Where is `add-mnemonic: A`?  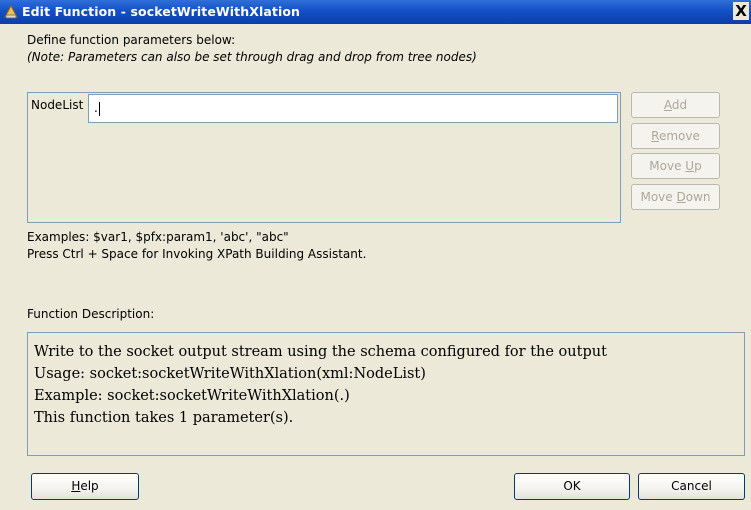
add-mnemonic: A is located at coordinates (667, 105).